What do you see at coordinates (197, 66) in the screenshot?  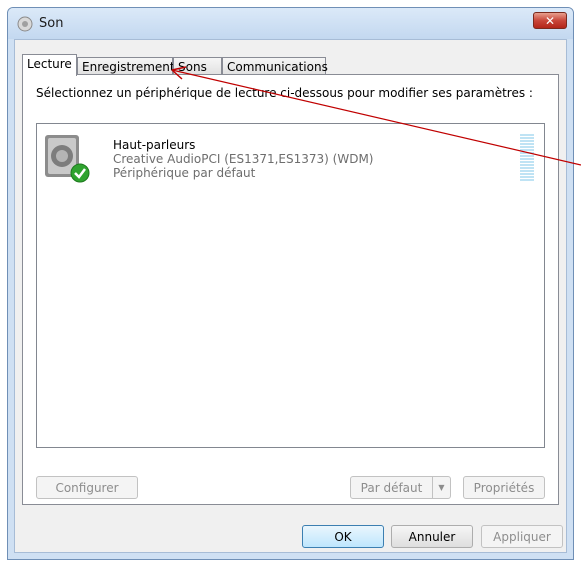 I see `tab-sons: Sons` at bounding box center [197, 66].